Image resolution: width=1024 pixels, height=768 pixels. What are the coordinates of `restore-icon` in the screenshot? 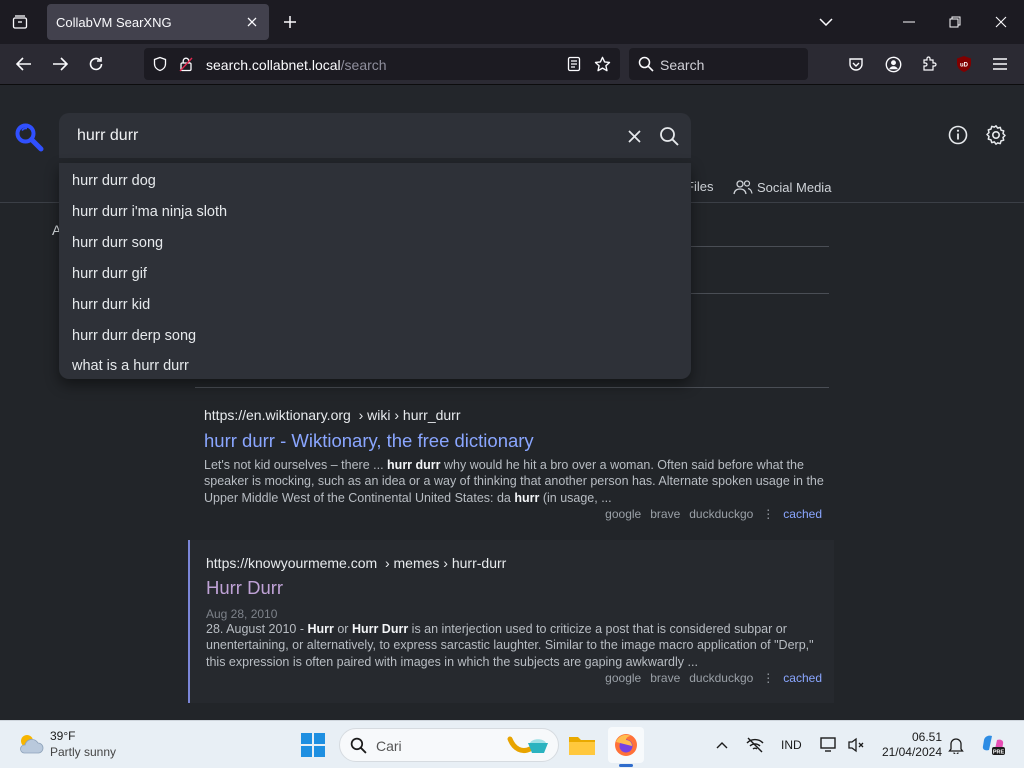 It's located at (955, 22).